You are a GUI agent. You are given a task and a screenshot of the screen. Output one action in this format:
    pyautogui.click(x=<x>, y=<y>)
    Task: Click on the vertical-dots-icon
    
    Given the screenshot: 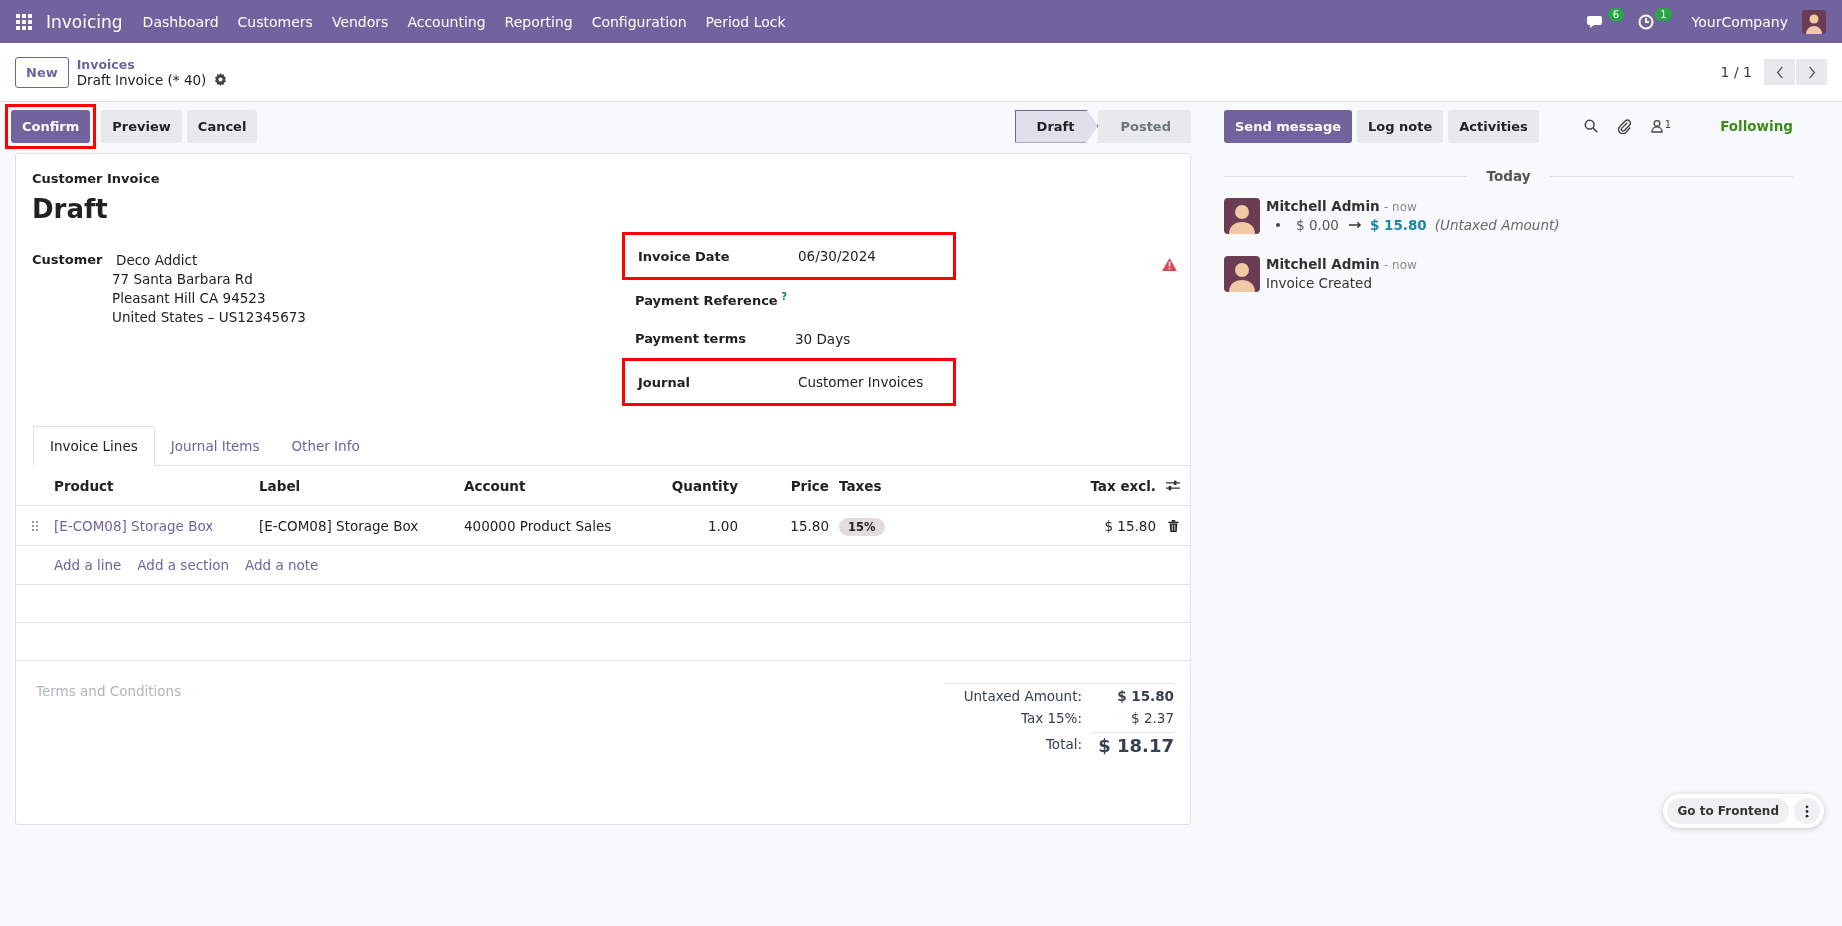 What is the action you would take?
    pyautogui.click(x=1807, y=811)
    